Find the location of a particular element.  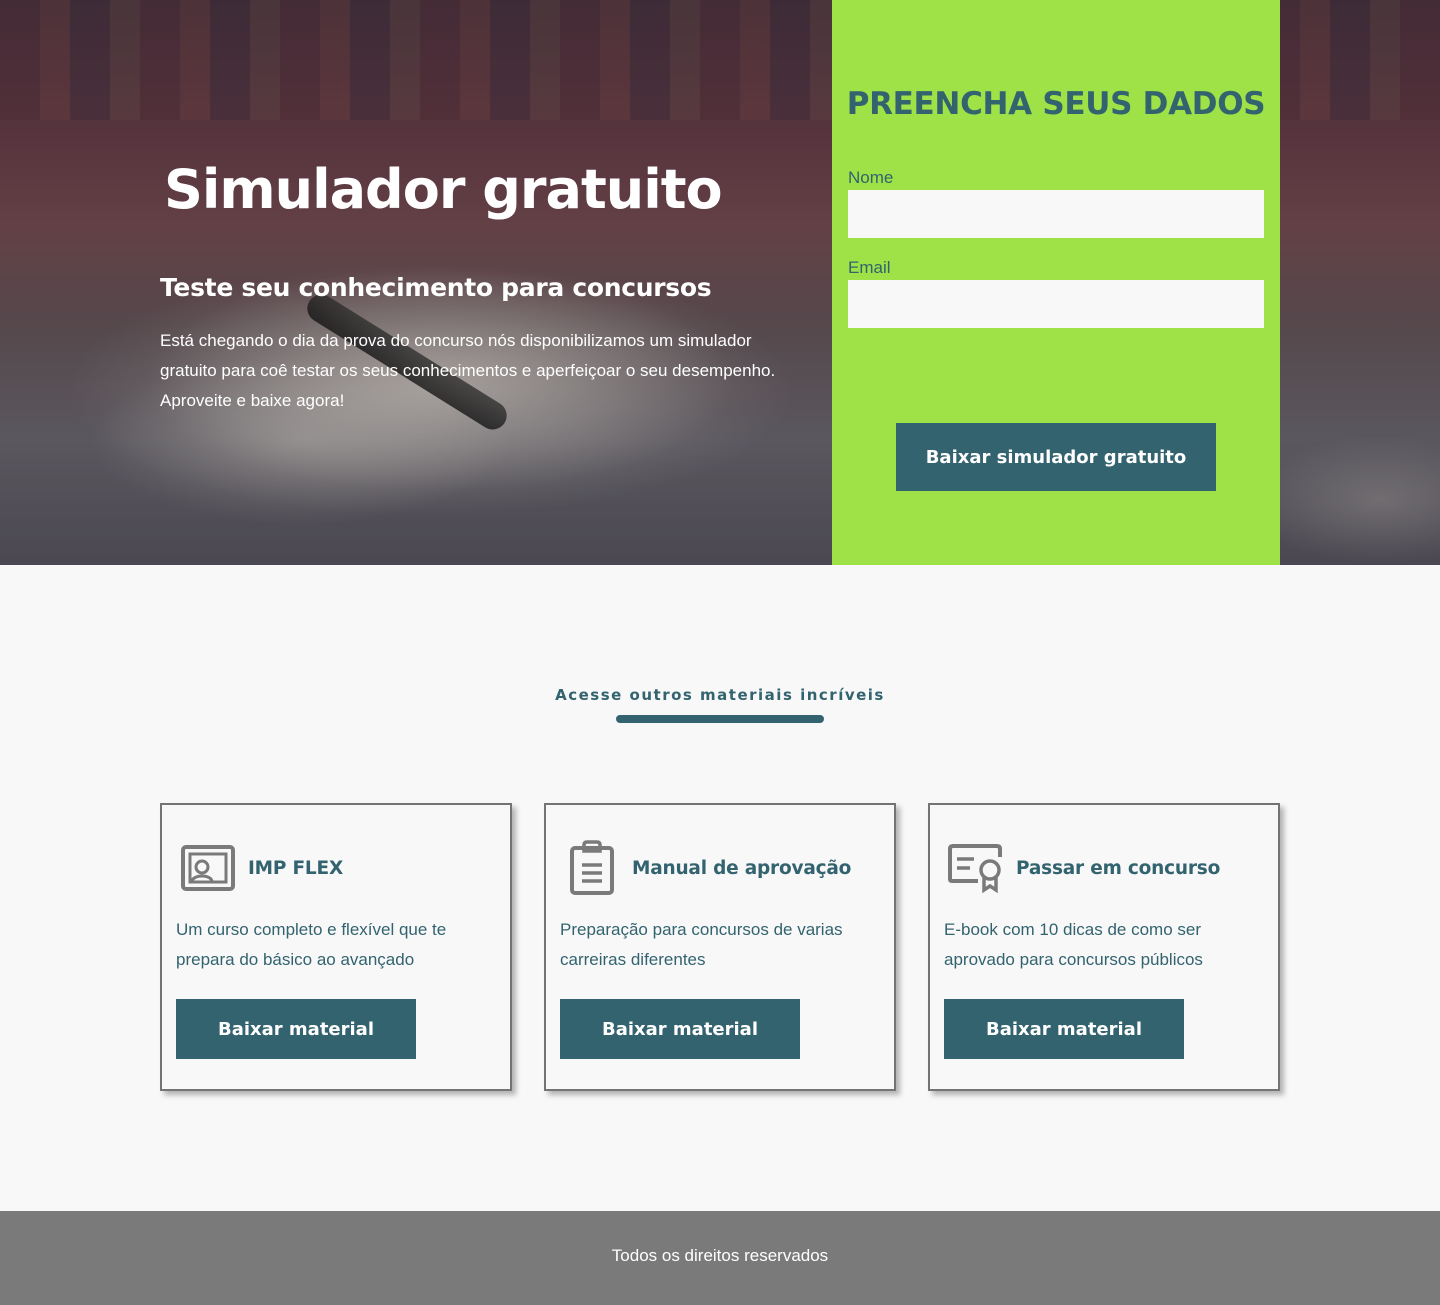

name-input is located at coordinates (1056, 214).